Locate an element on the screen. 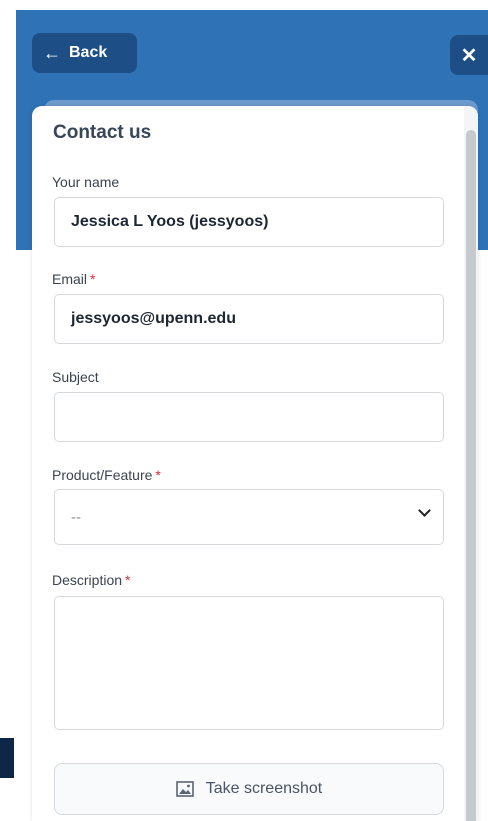 This screenshot has height=821, width=488. subject-field is located at coordinates (249, 417).